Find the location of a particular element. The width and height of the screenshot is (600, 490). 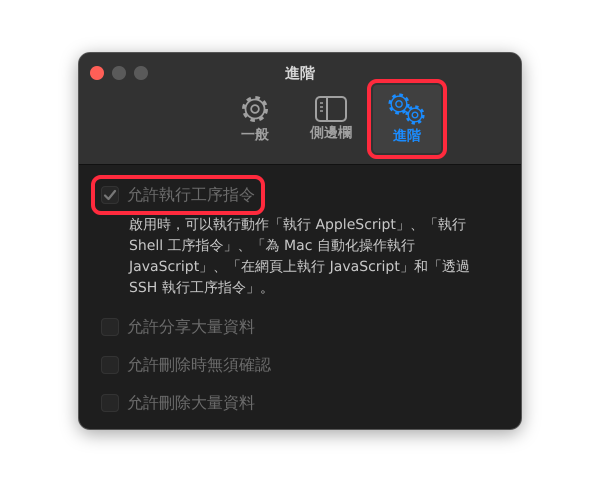

toolbar-tab: 側邊欄 is located at coordinates (331, 119).